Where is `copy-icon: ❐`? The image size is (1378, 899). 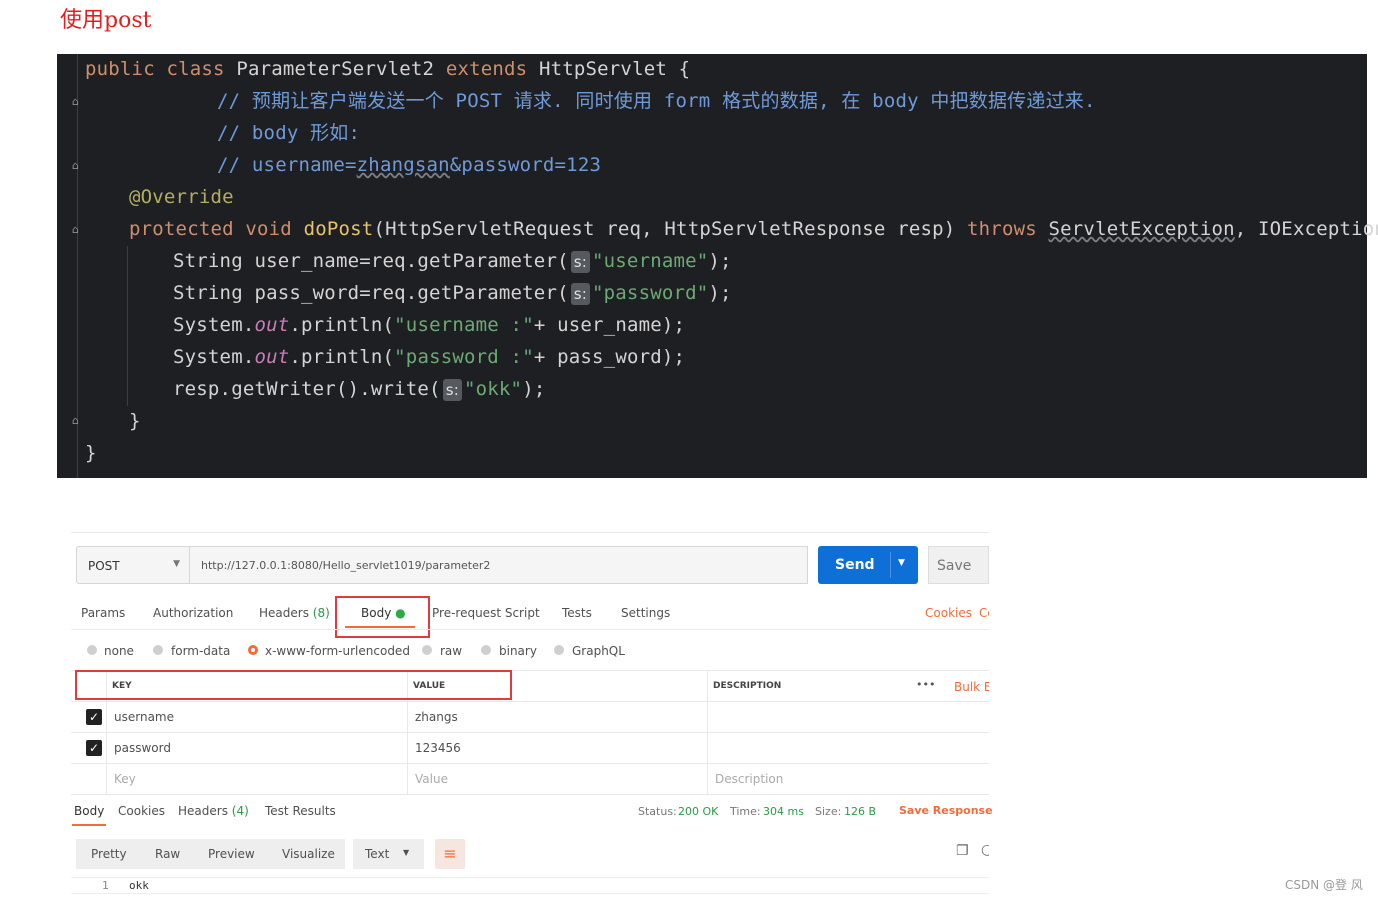
copy-icon: ❐ is located at coordinates (962, 851).